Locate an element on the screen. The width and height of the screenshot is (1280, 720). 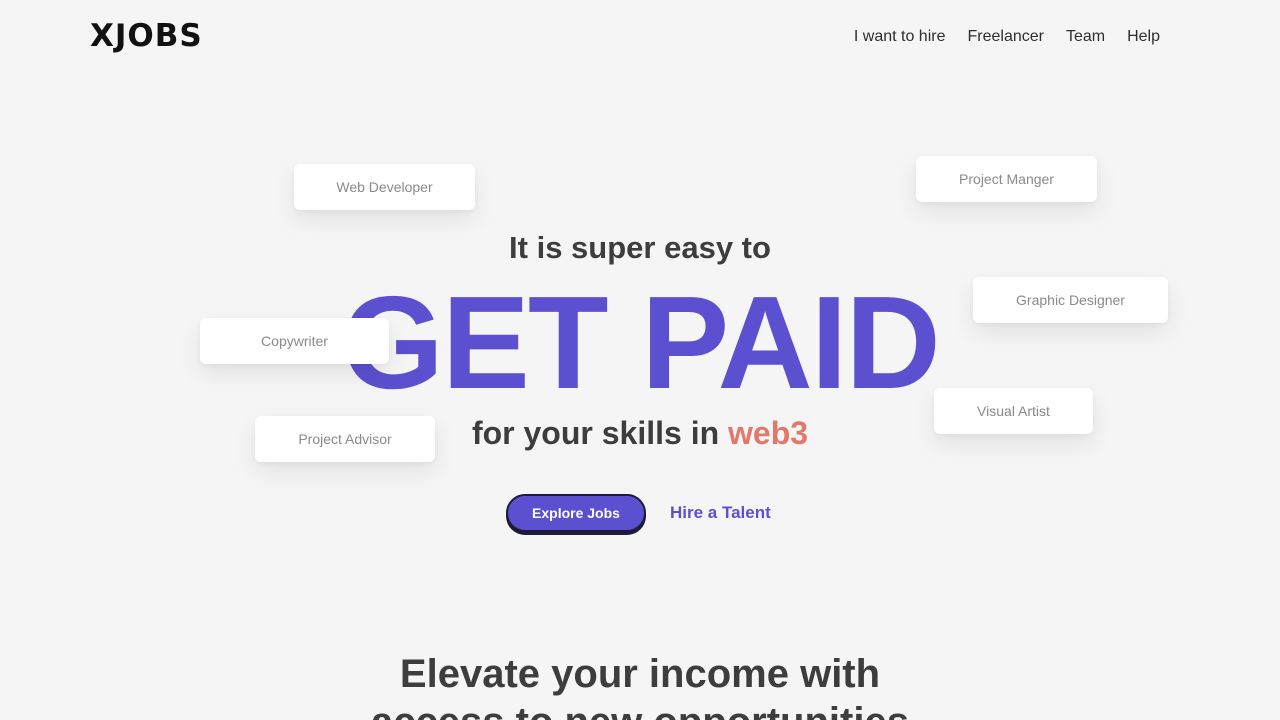
nav-hire: I want to hire is located at coordinates (900, 37).